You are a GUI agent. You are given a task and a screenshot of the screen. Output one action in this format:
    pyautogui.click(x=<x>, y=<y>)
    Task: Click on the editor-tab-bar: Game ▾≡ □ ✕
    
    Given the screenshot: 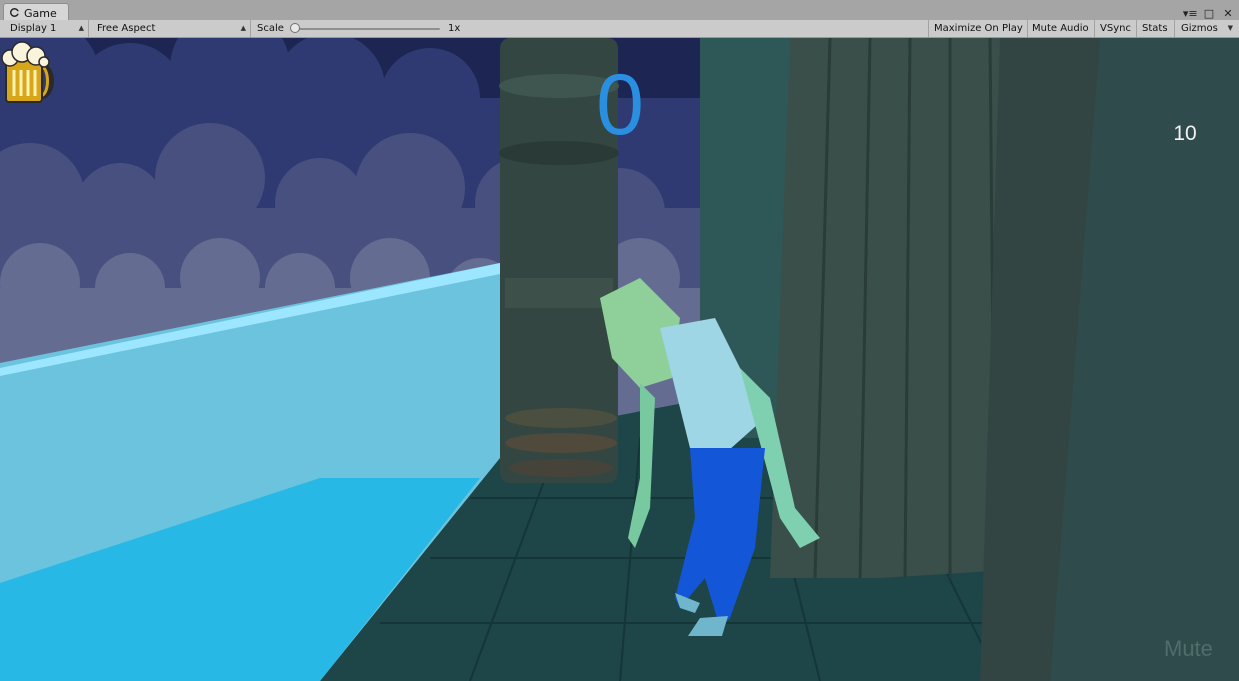 What is the action you would take?
    pyautogui.click(x=619, y=10)
    